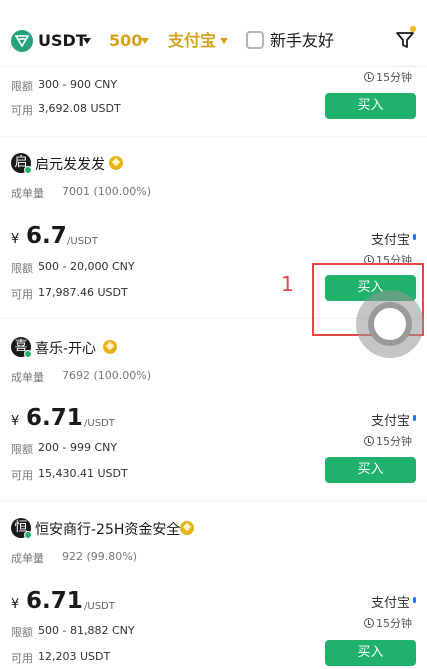 This screenshot has height=669, width=427. Describe the element at coordinates (78, 447) in the screenshot. I see `limit-value: 200 - 999 CNY` at that location.